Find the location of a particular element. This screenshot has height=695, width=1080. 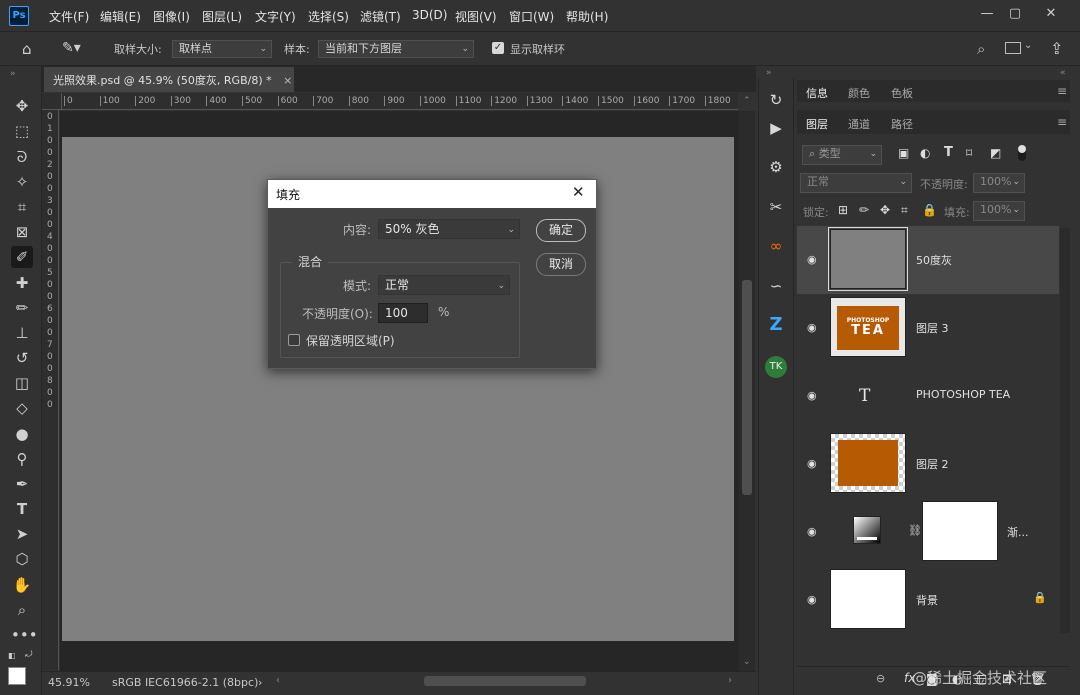

layers-scrollbar is located at coordinates (1065, 430).